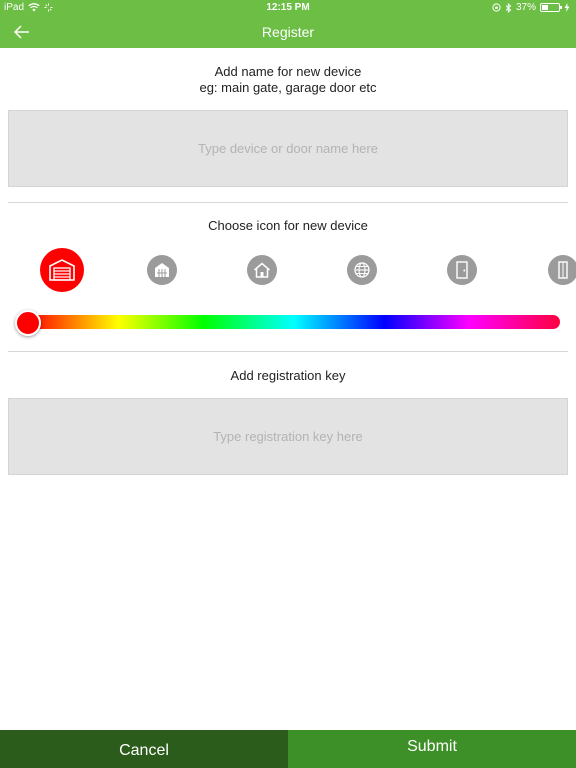 This screenshot has width=576, height=768. I want to click on submit-button: Submit, so click(432, 749).